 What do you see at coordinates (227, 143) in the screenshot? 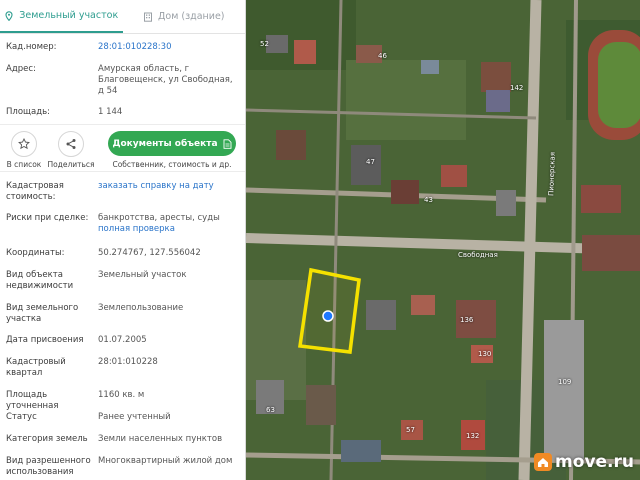
I see `document-icon` at bounding box center [227, 143].